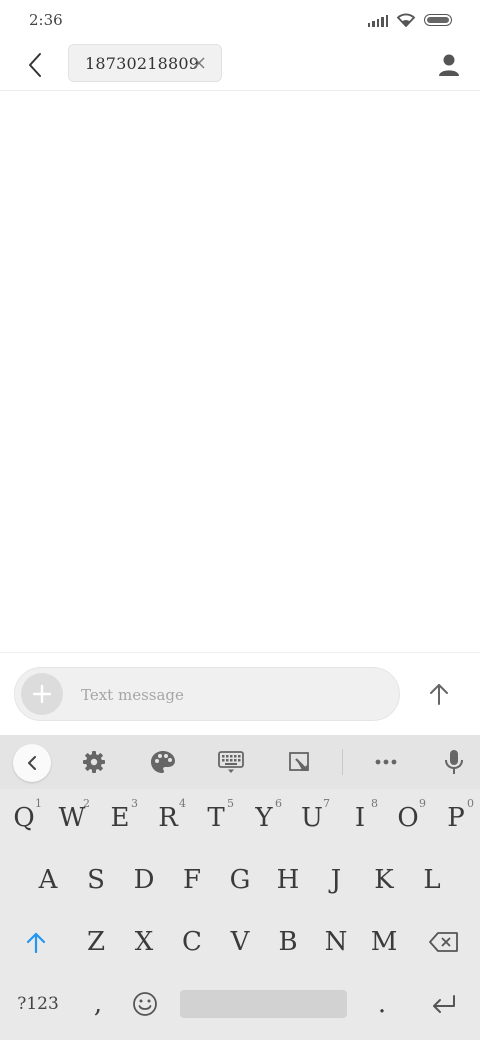 The height and width of the screenshot is (1040, 480). What do you see at coordinates (384, 942) in the screenshot?
I see `key-m: M` at bounding box center [384, 942].